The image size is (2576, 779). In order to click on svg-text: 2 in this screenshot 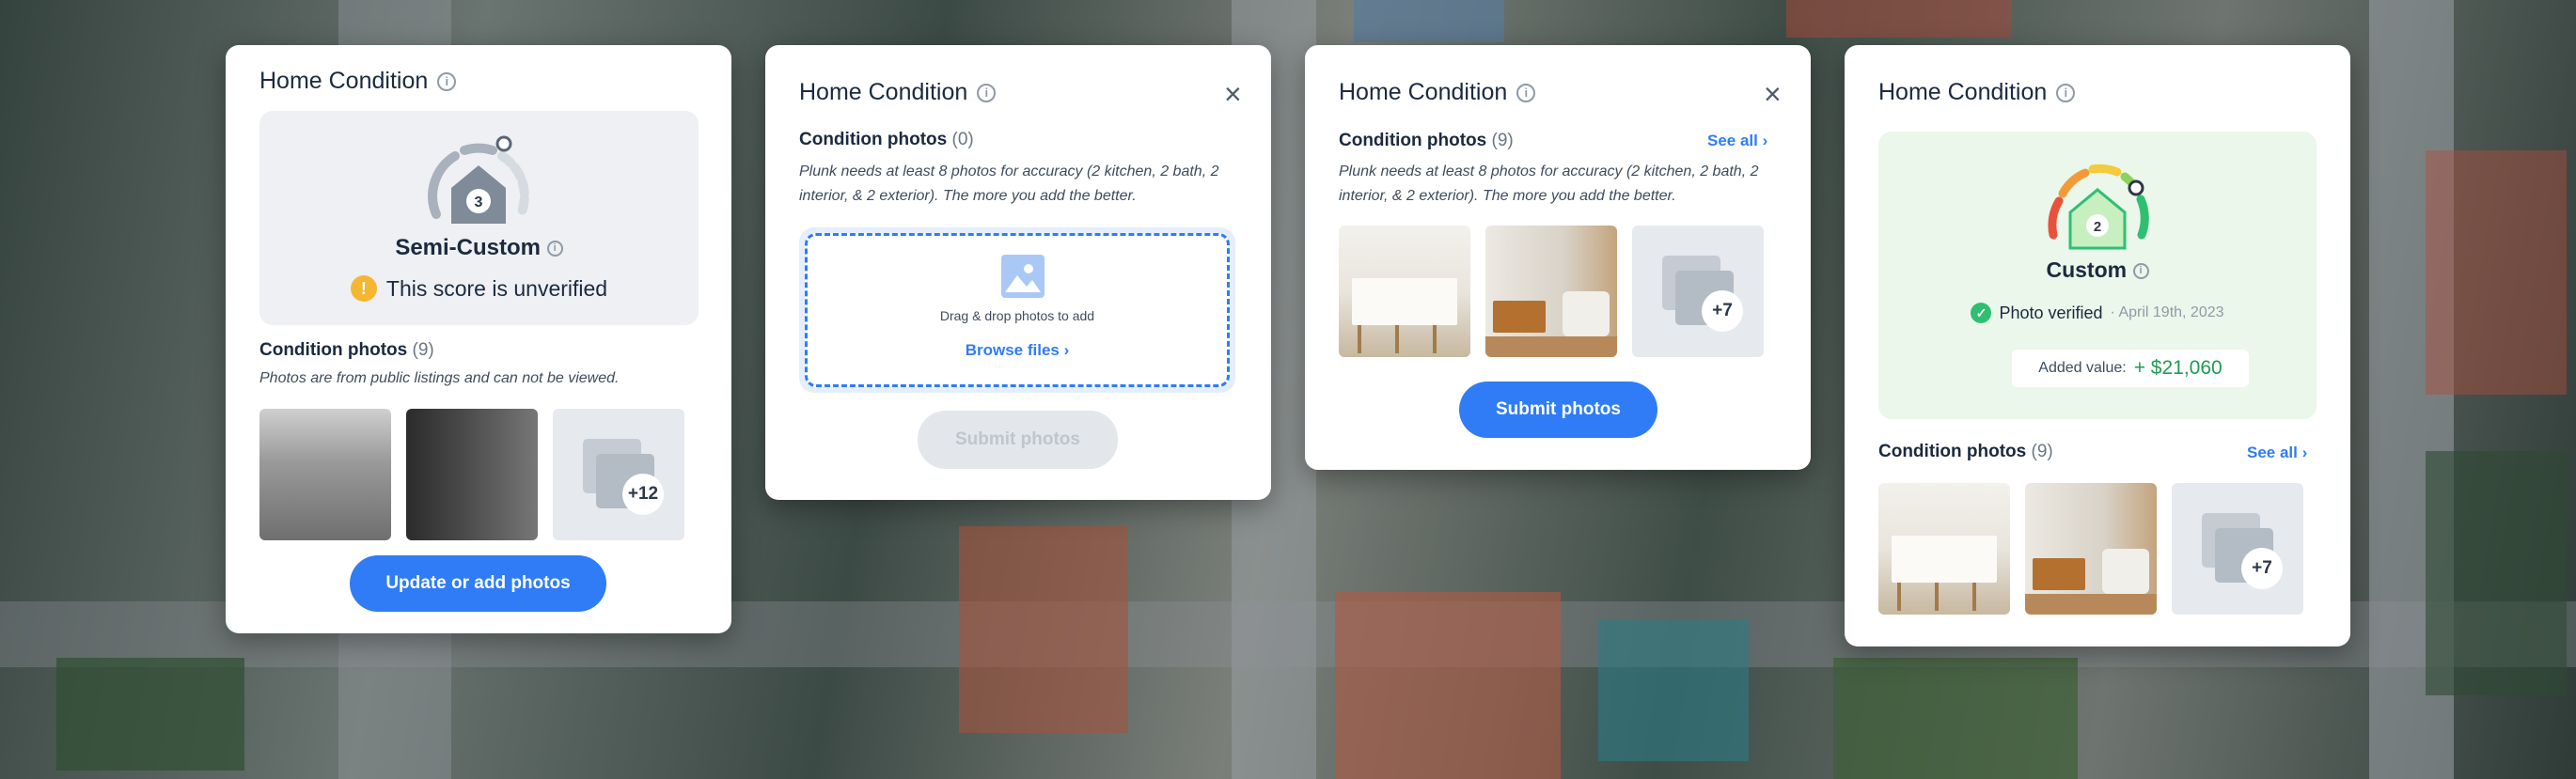, I will do `click(2098, 227)`.